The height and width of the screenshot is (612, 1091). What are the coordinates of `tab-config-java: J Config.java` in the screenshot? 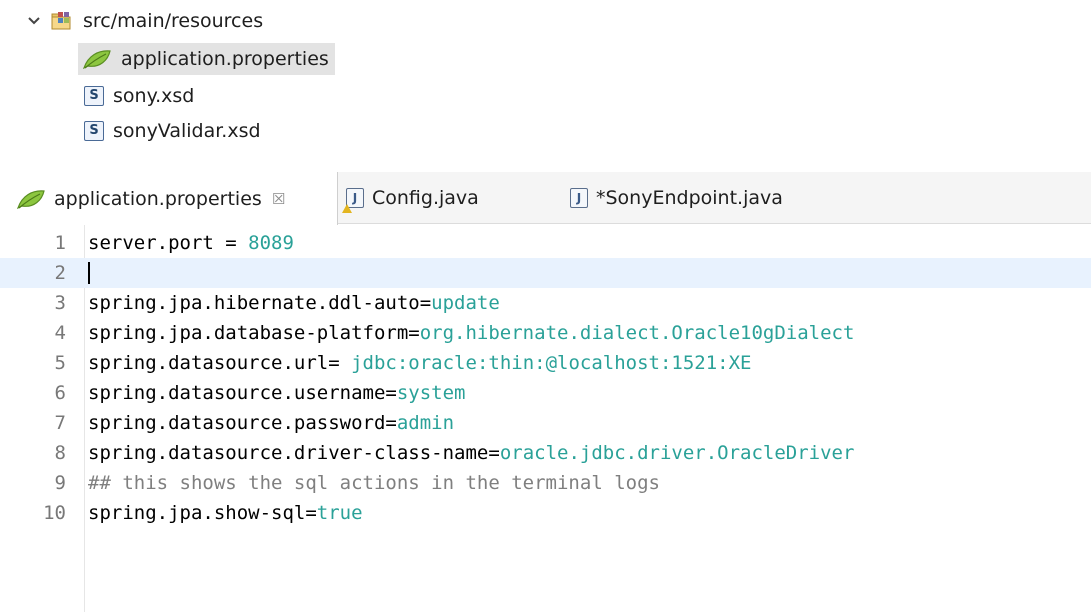 It's located at (410, 198).